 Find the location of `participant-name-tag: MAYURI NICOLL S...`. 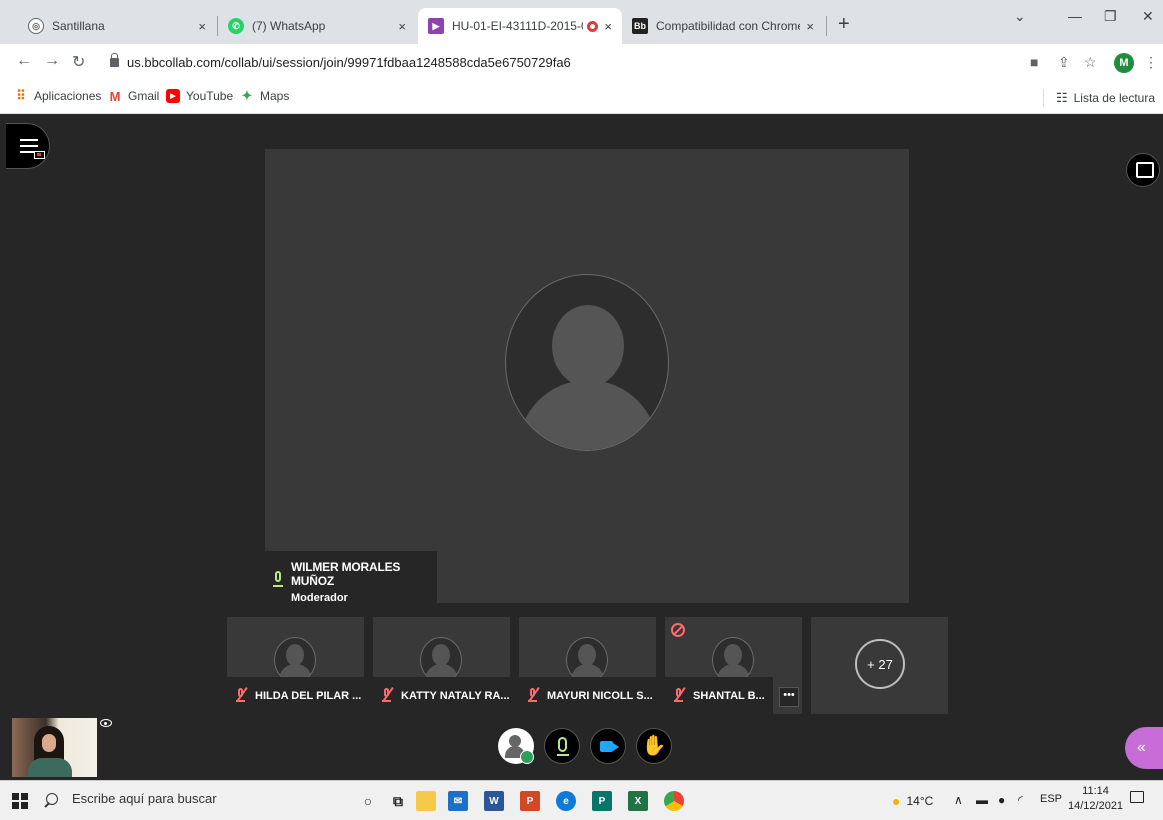

participant-name-tag: MAYURI NICOLL S... is located at coordinates (590, 695).